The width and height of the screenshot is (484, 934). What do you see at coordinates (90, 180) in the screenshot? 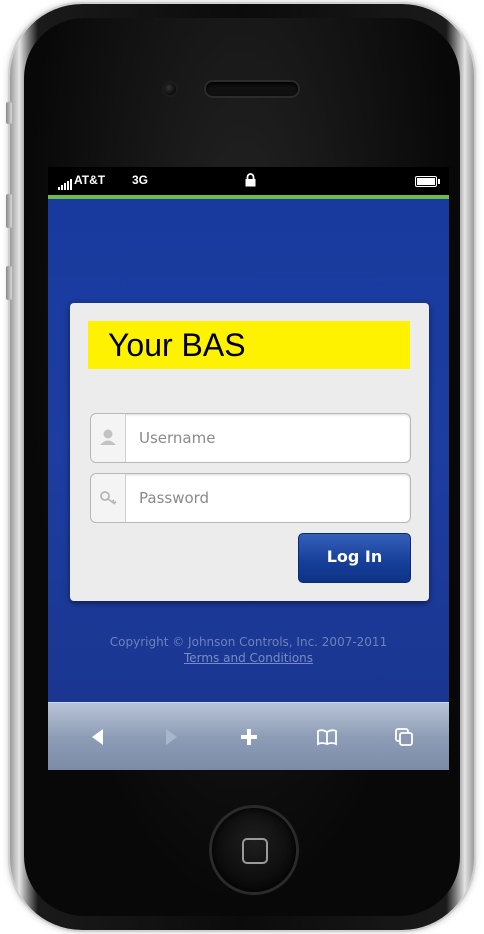
I see `carrier-label: AT&T` at bounding box center [90, 180].